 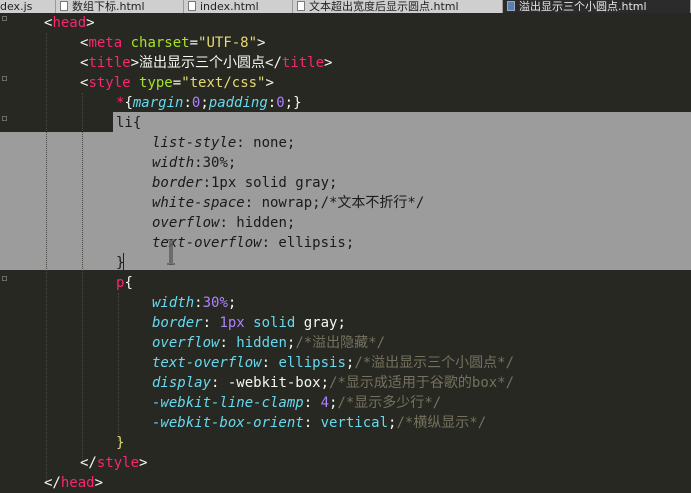 I want to click on code-line: </style>, so click(x=114, y=463).